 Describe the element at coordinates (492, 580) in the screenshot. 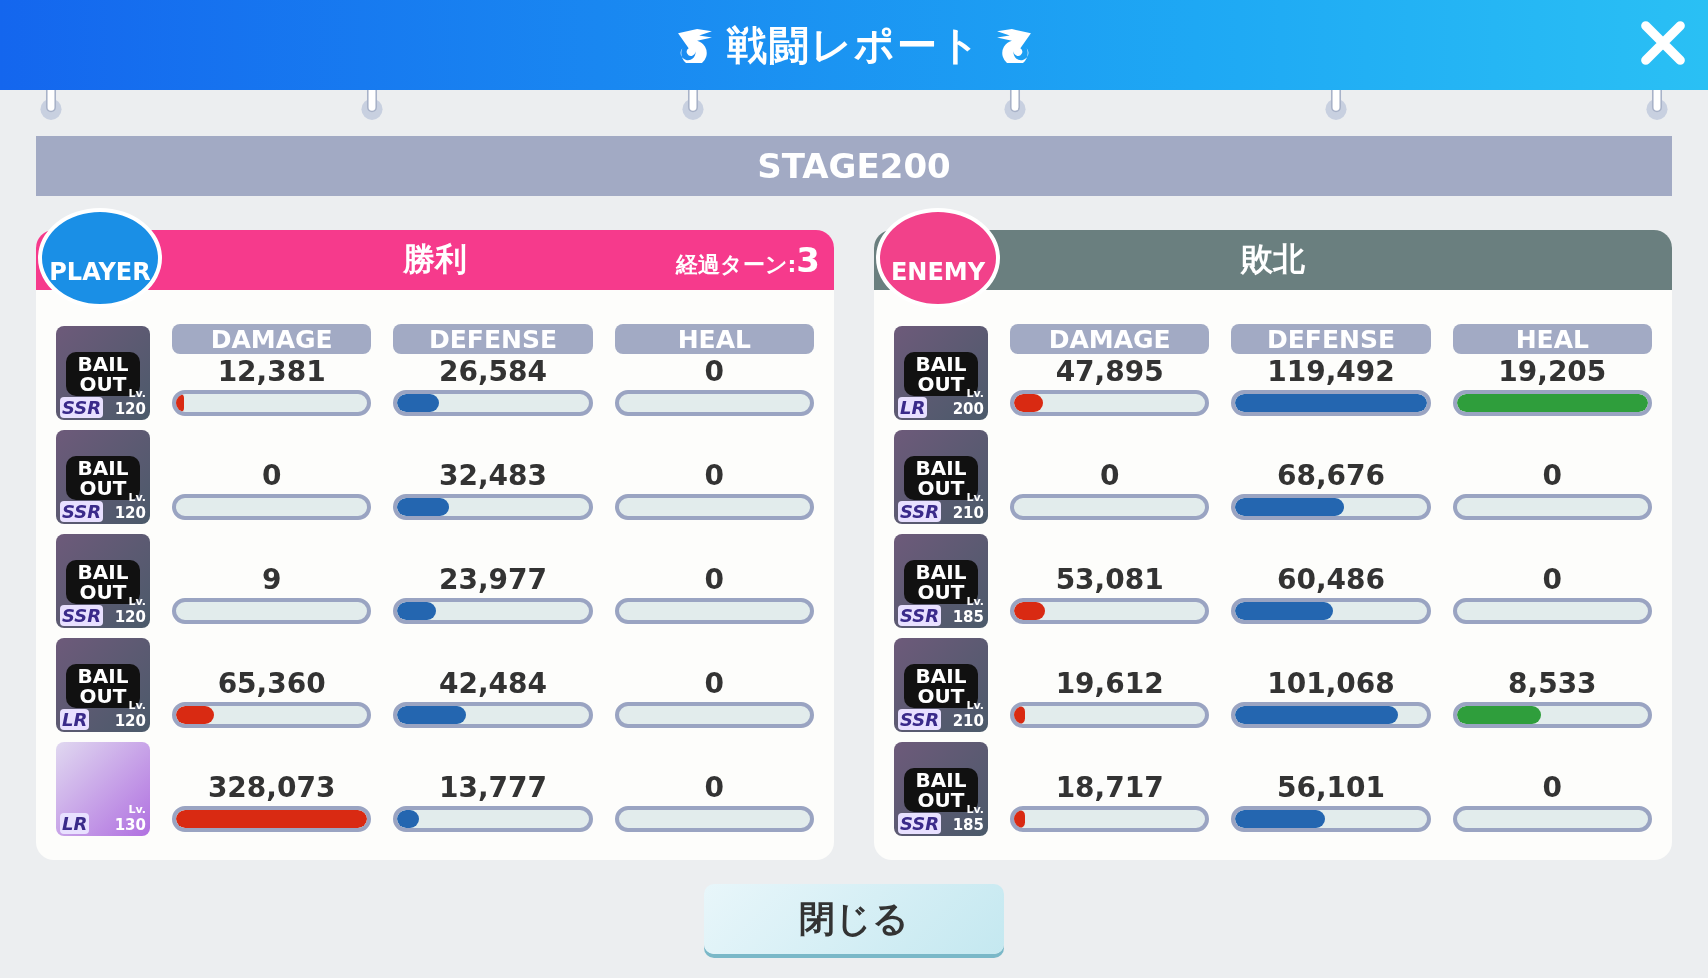

I see `stat-value: 23,977` at that location.